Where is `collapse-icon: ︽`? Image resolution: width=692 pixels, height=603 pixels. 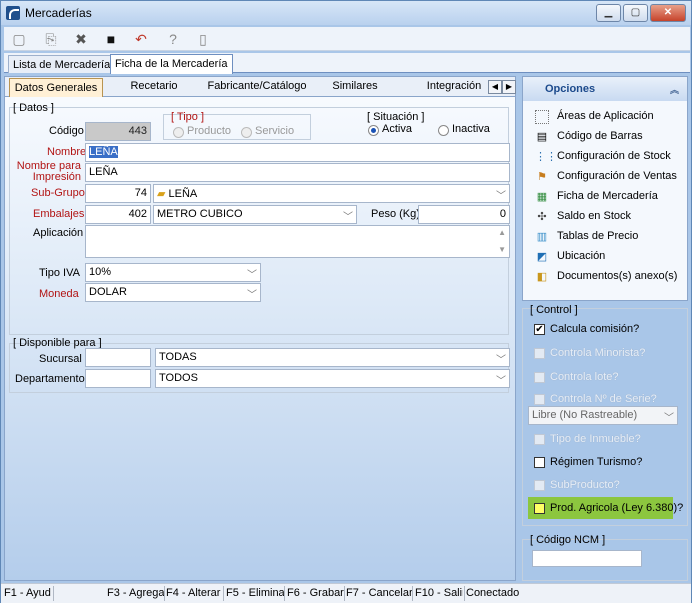 collapse-icon: ︽ is located at coordinates (674, 89).